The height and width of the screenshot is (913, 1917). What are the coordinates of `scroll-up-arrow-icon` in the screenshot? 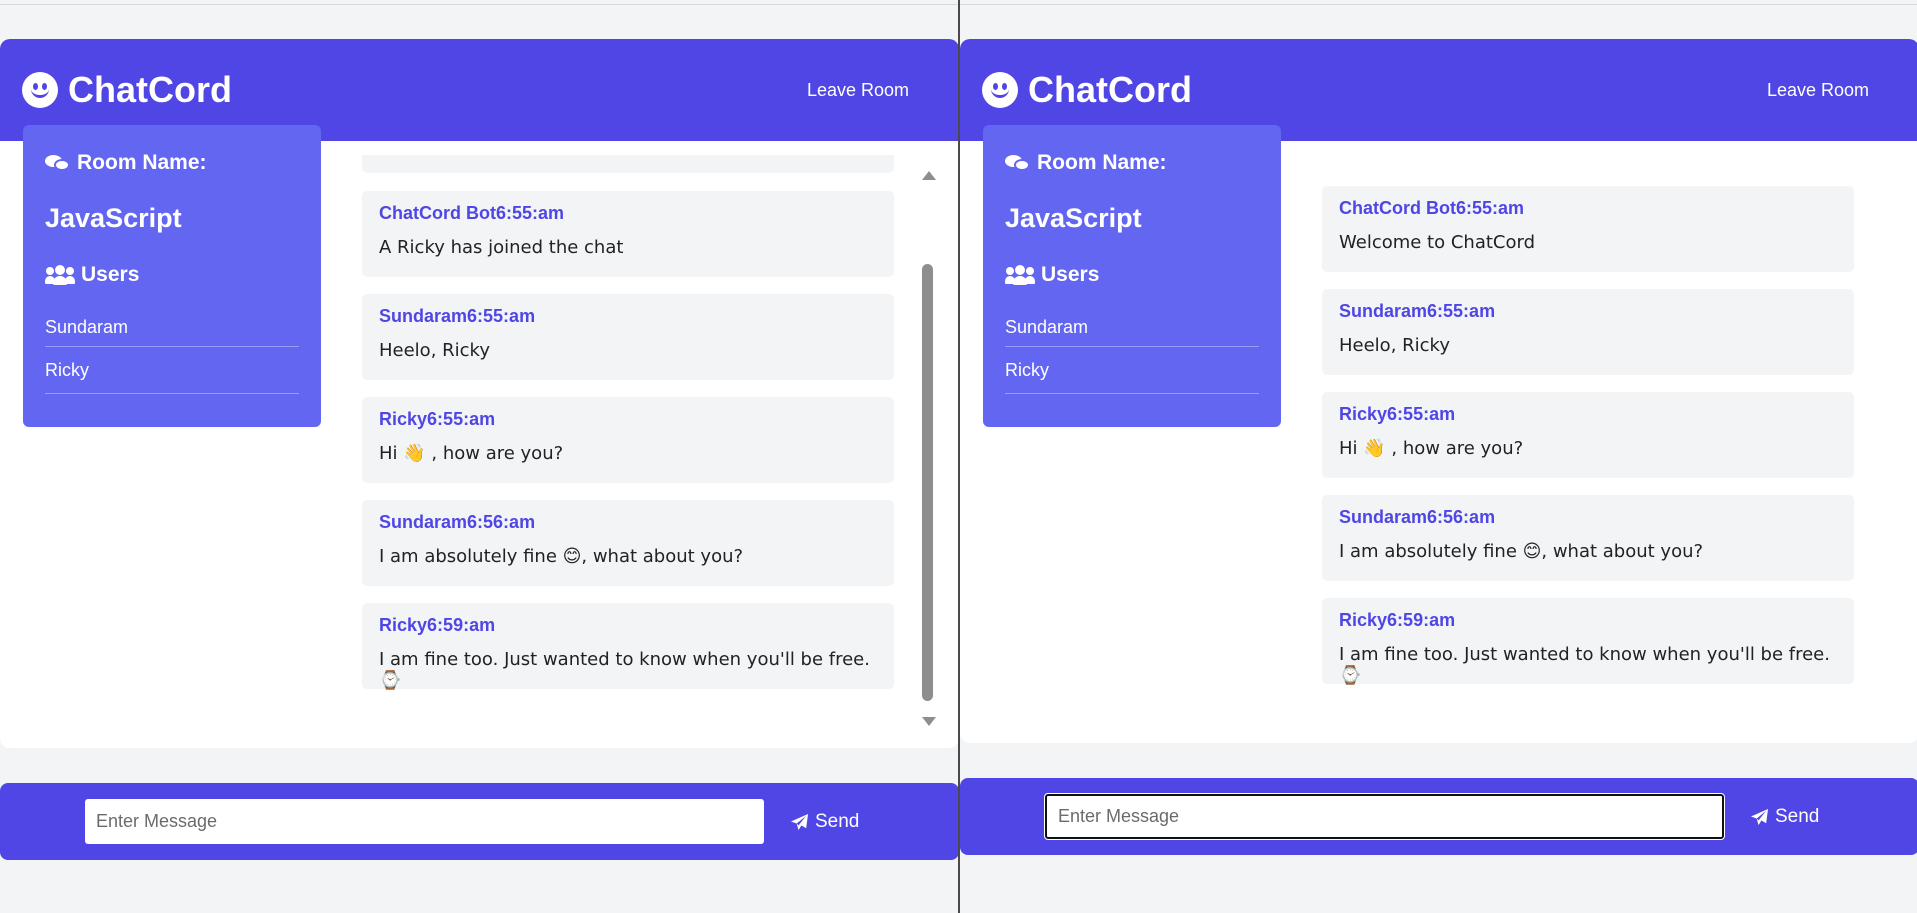 It's located at (929, 175).